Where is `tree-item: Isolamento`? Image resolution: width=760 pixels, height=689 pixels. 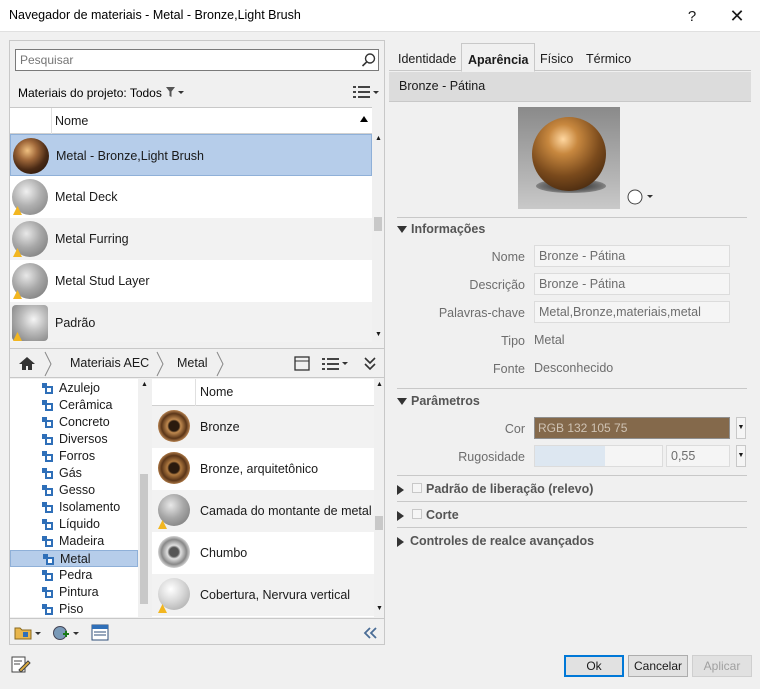 tree-item: Isolamento is located at coordinates (74, 507).